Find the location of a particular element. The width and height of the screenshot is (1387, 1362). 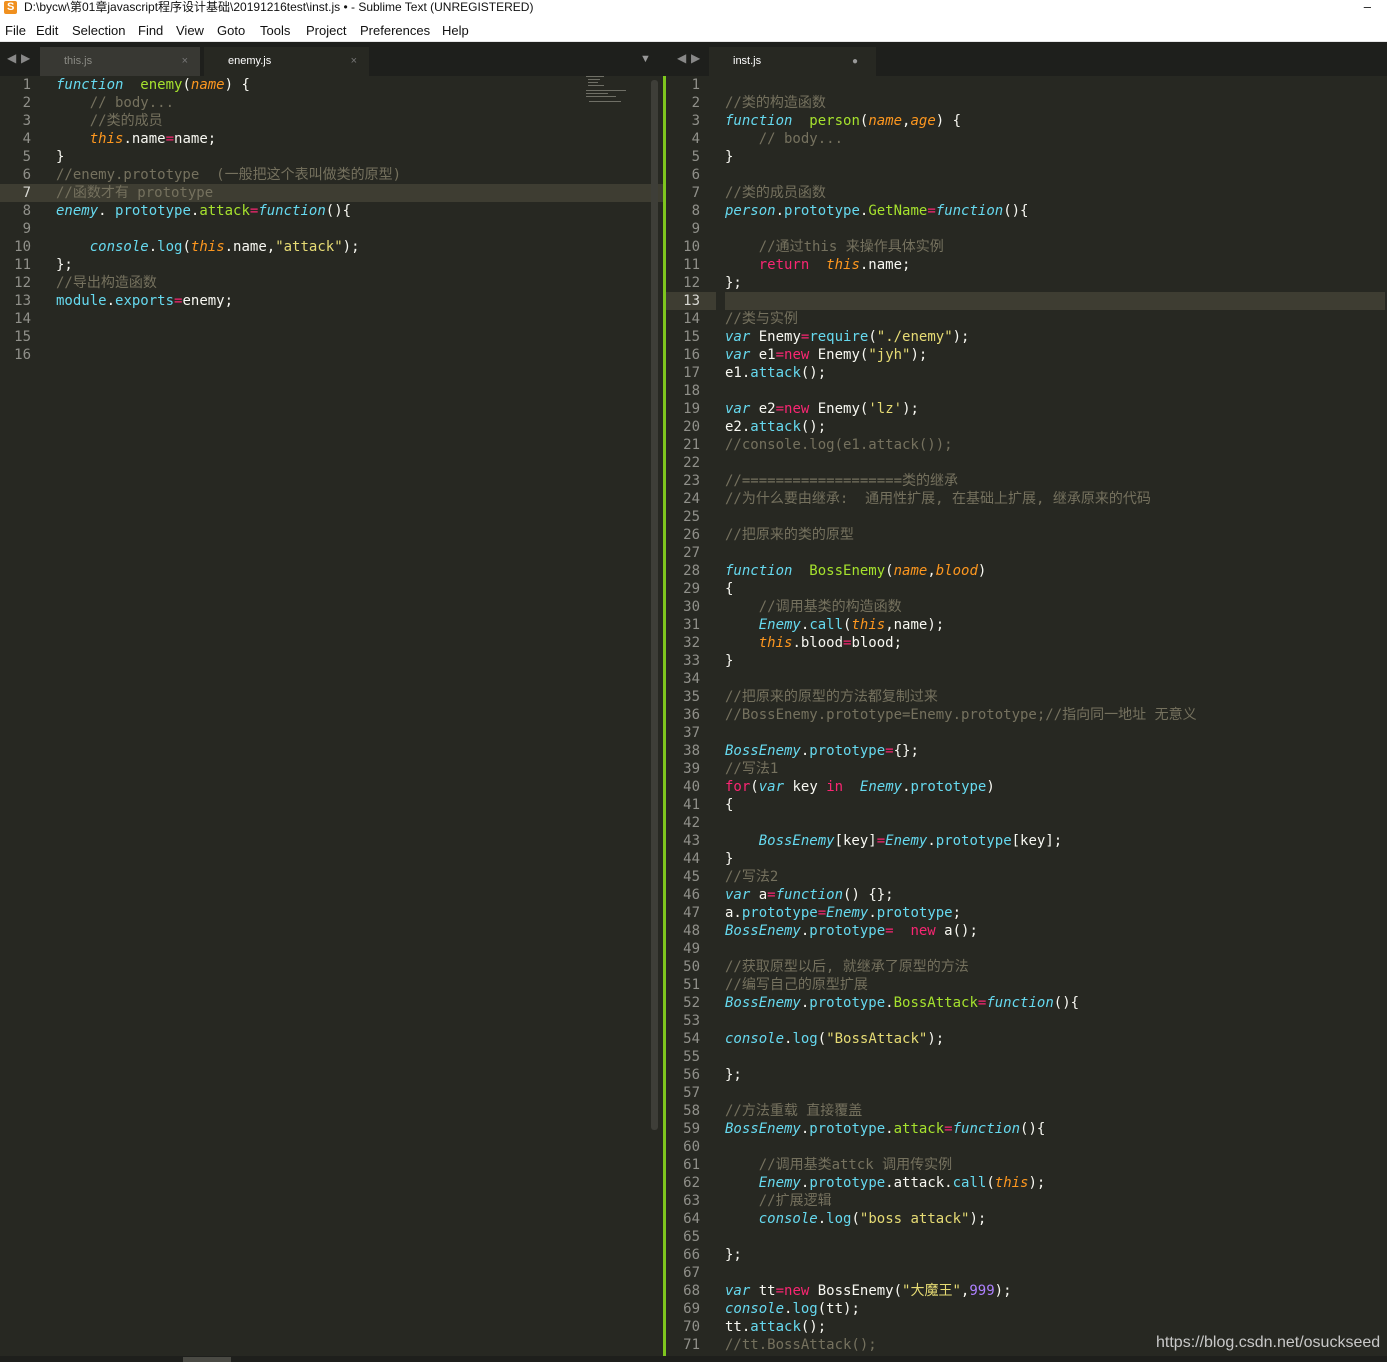

code-line: function enemy(name) { is located at coordinates (321, 85).